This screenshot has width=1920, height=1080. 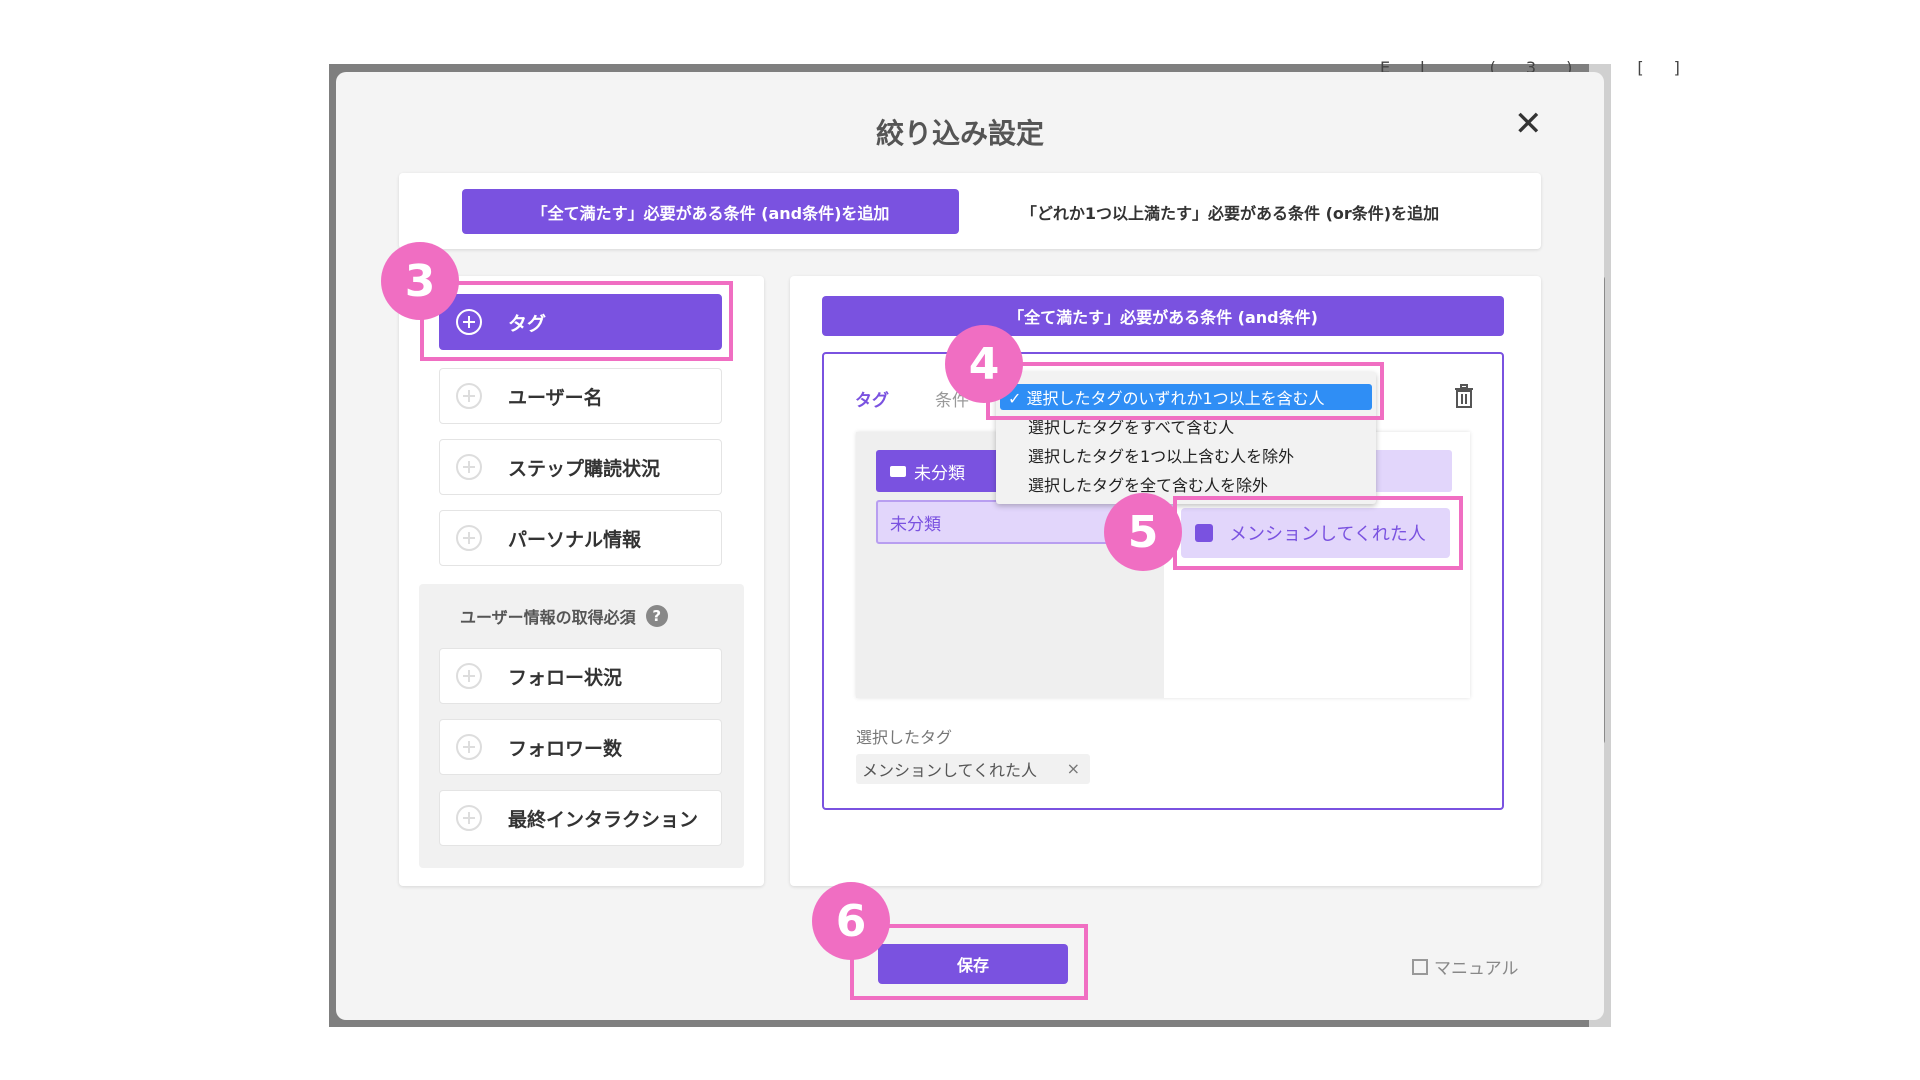 I want to click on folder-button: 未分類, so click(x=938, y=471).